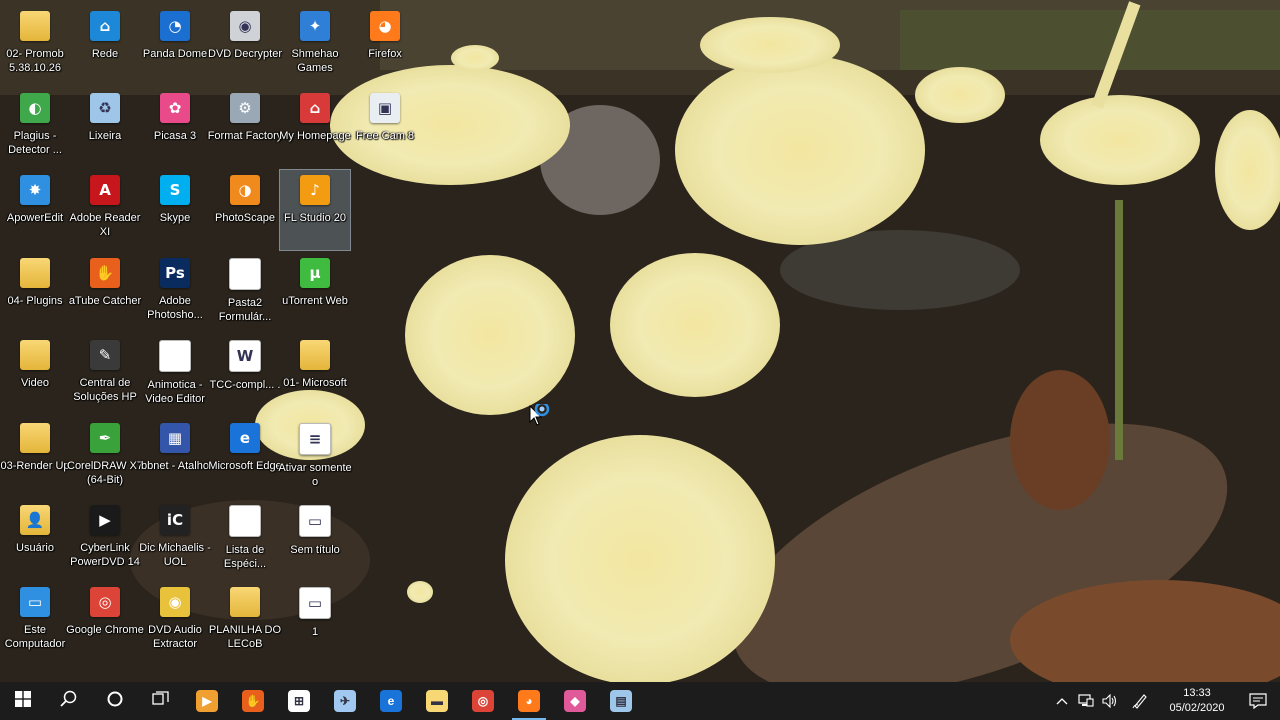  Describe the element at coordinates (105, 210) in the screenshot. I see `desktop-icon-adobe-reader-xi: A Adobe Reader XI` at that location.